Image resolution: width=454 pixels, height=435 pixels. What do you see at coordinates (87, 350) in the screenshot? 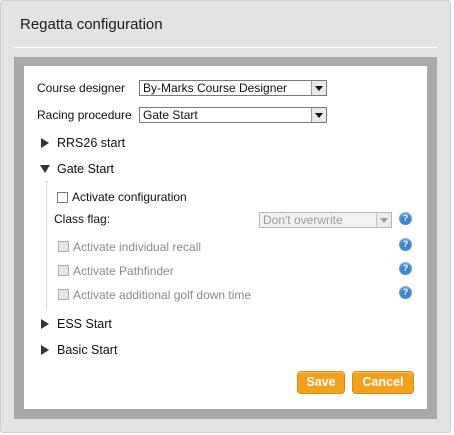
I see `section-basic-start: Basic Start` at bounding box center [87, 350].